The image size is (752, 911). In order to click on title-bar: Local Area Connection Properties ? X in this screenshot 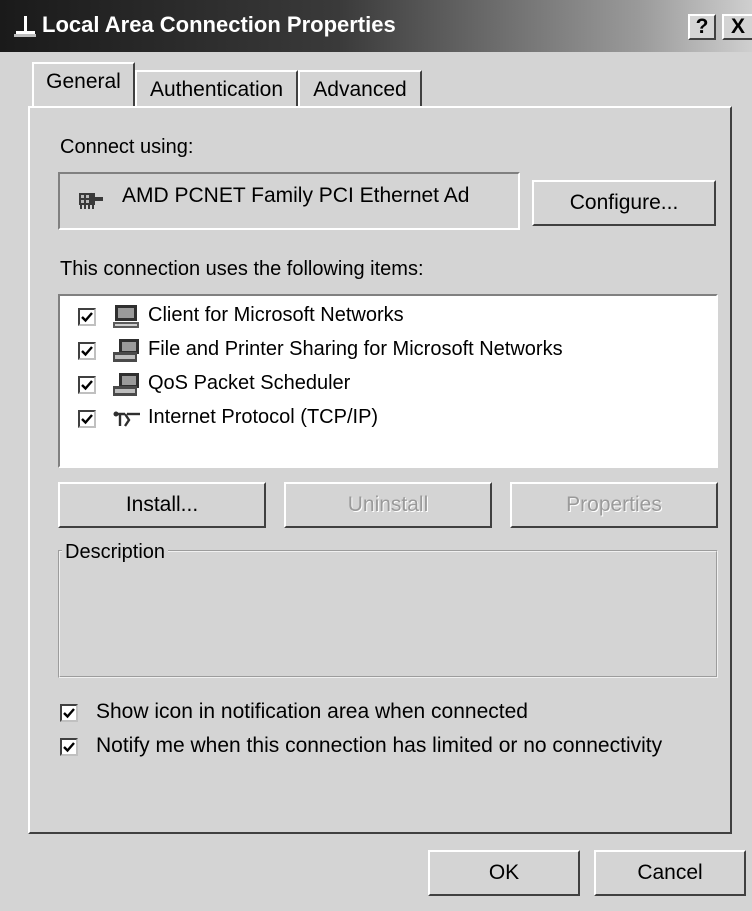, I will do `click(376, 26)`.